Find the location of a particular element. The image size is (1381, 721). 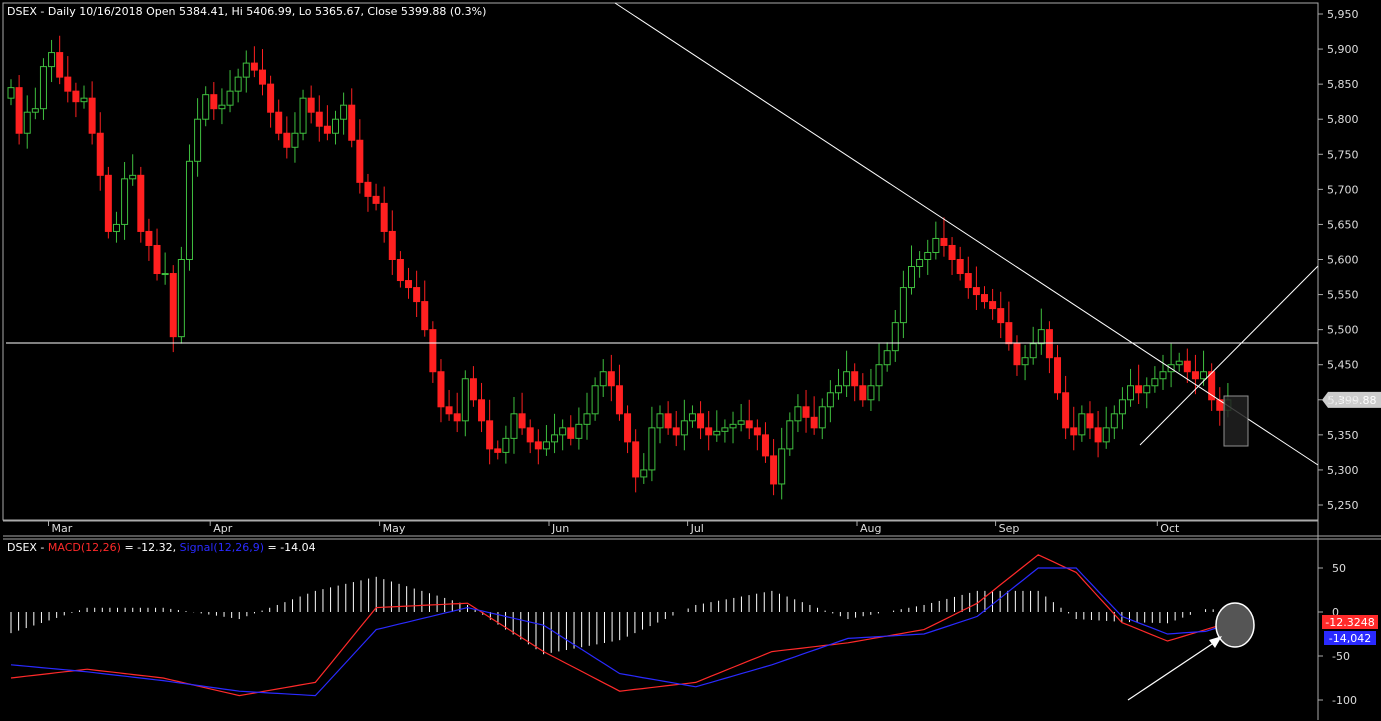

price-tick-label: 5,950 is located at coordinates (1343, 14).